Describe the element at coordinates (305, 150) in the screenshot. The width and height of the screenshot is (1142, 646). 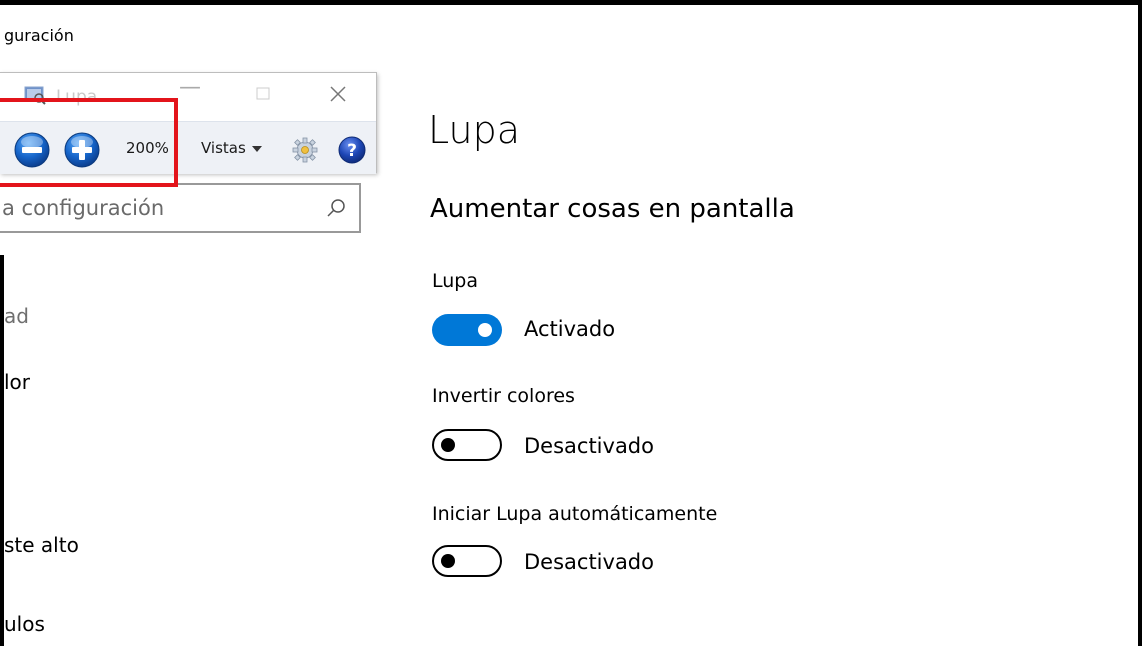
I see `gear-icon` at that location.